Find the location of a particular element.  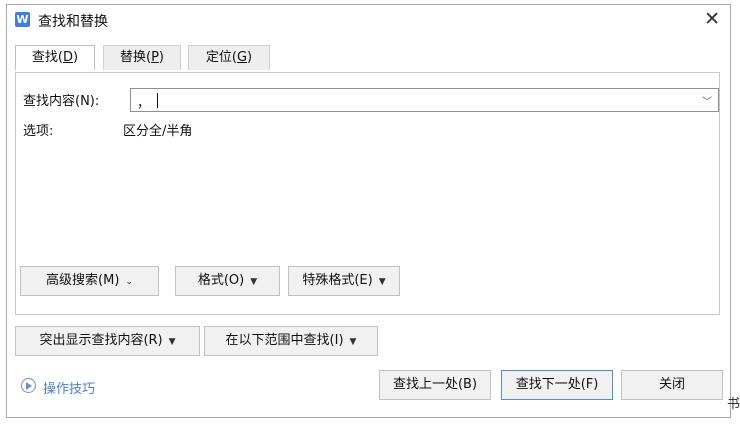

find-previous-button: 查找上一处(B) is located at coordinates (435, 385).